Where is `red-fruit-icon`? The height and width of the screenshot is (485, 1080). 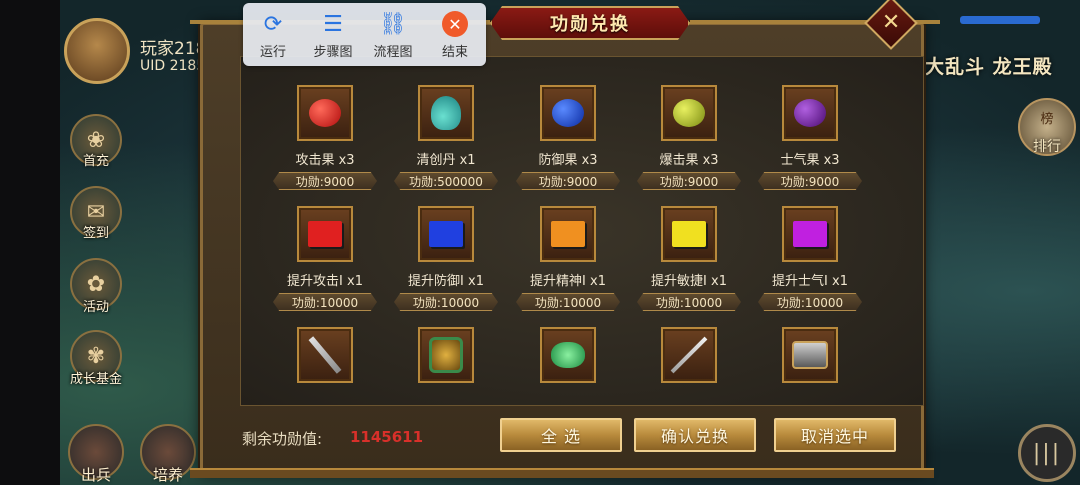 red-fruit-icon is located at coordinates (325, 113).